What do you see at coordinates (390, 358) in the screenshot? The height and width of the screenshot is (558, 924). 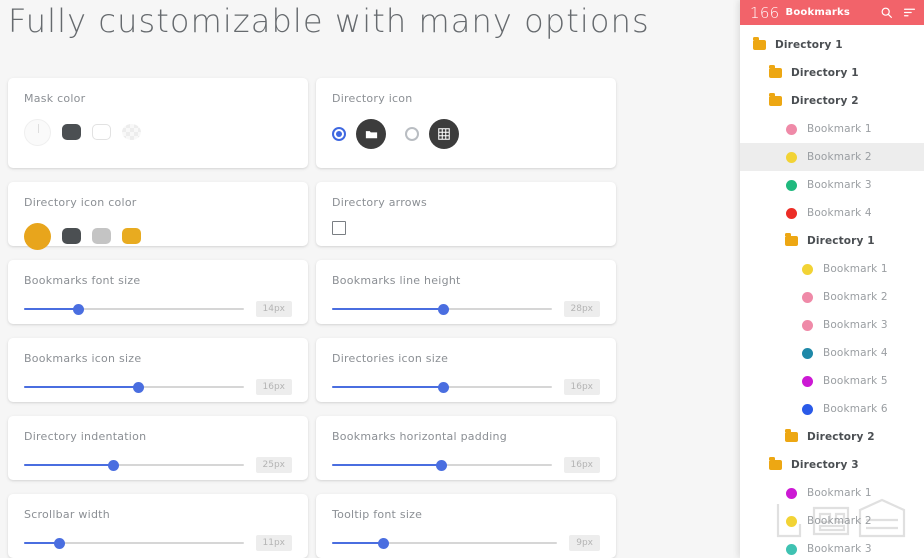 I see `setting-label: Directories icon size` at bounding box center [390, 358].